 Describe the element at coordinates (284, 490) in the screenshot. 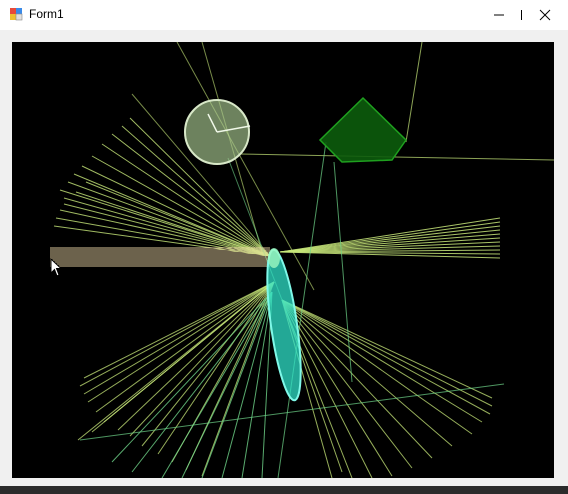

I see `bottom-edge` at that location.